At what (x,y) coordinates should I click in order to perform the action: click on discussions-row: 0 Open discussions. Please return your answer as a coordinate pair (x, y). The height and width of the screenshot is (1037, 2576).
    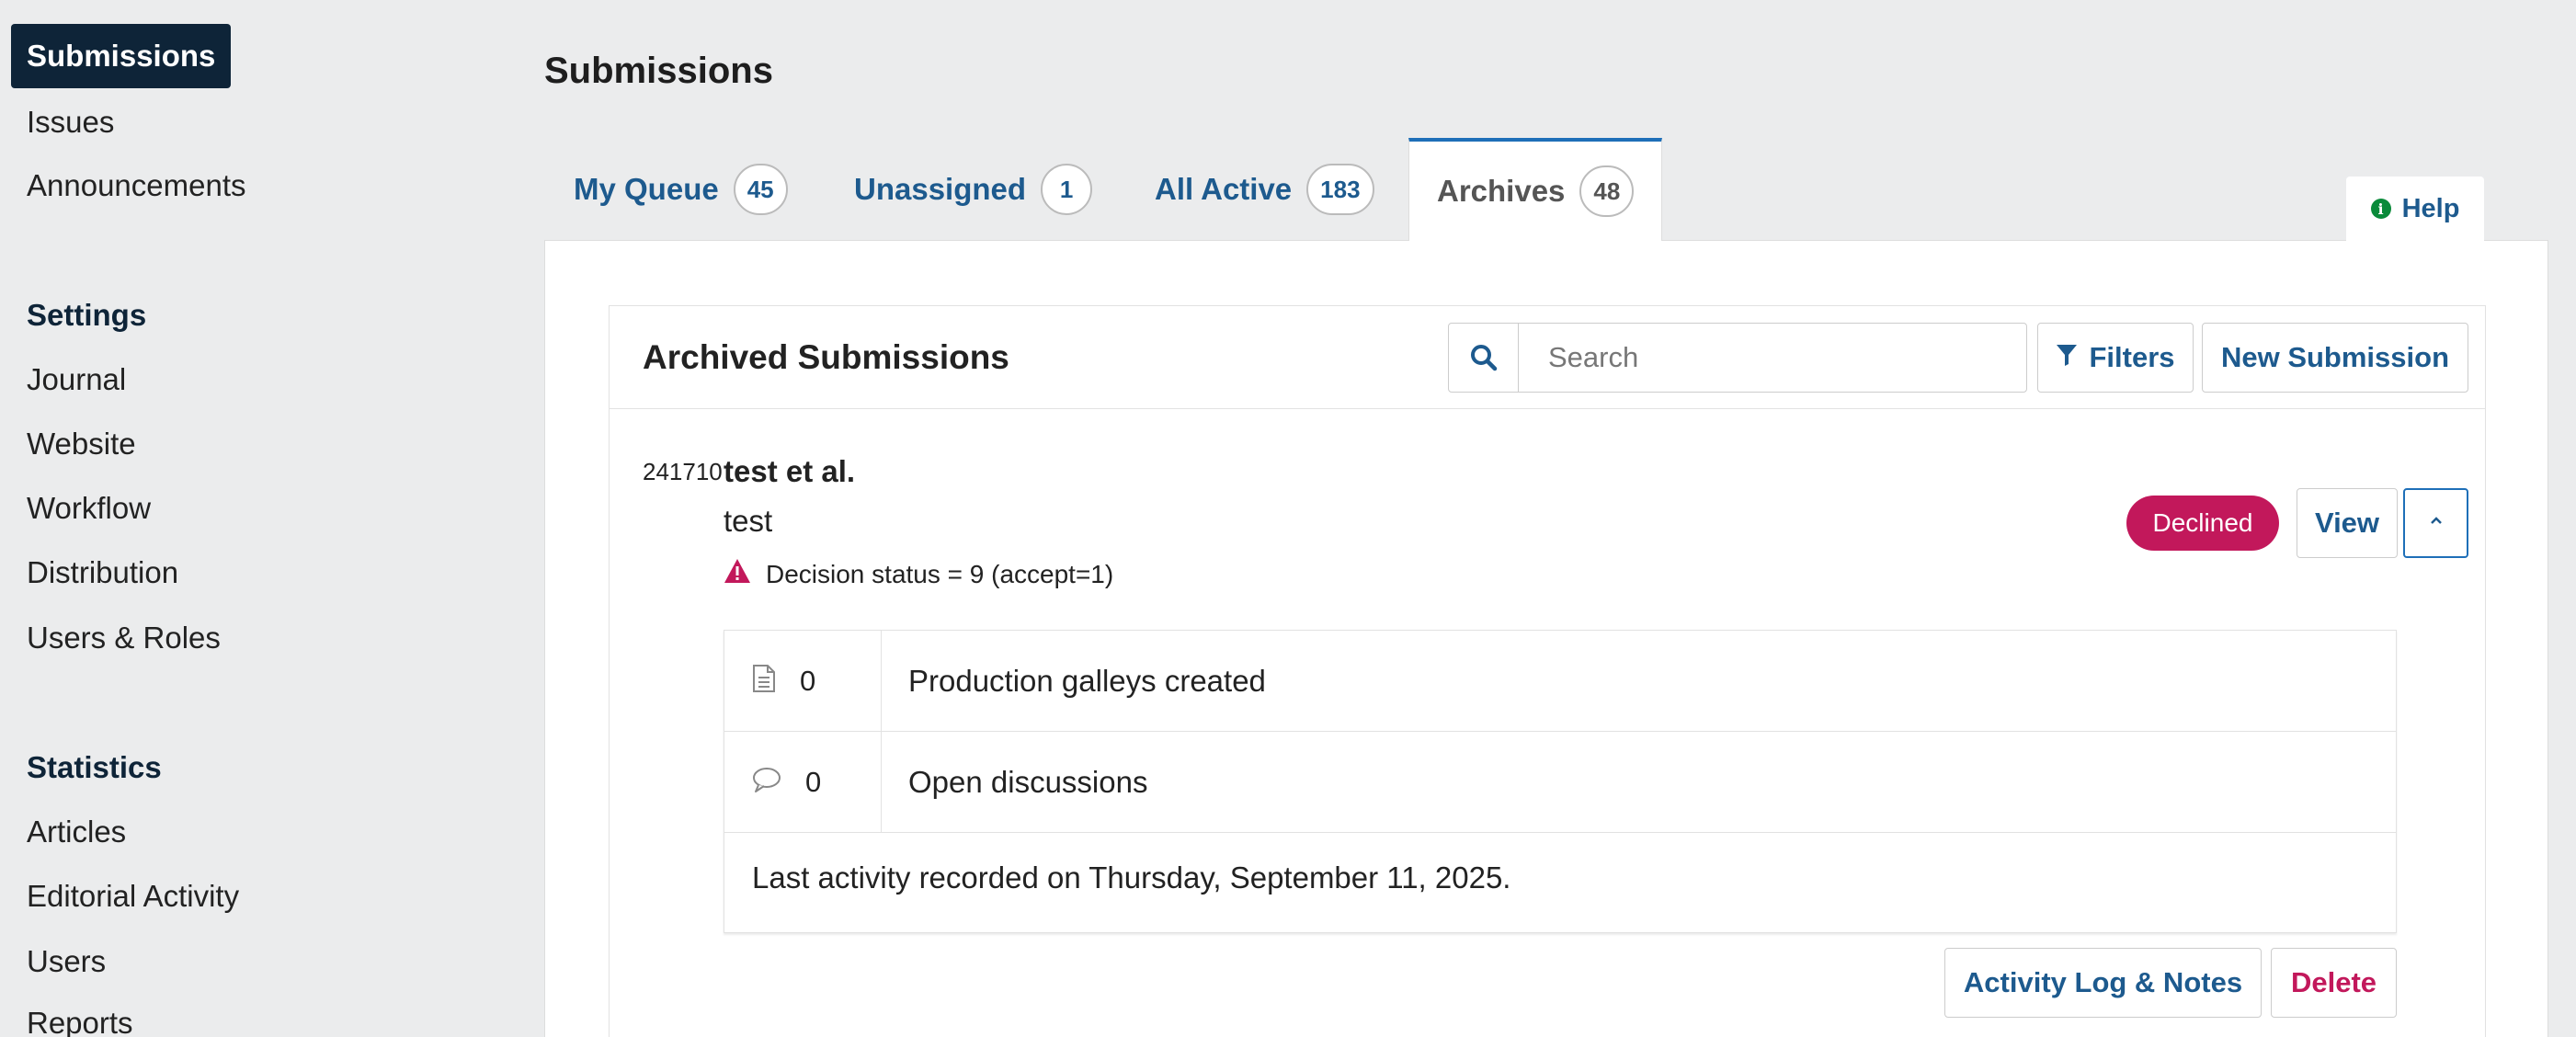
    Looking at the image, I should click on (1560, 783).